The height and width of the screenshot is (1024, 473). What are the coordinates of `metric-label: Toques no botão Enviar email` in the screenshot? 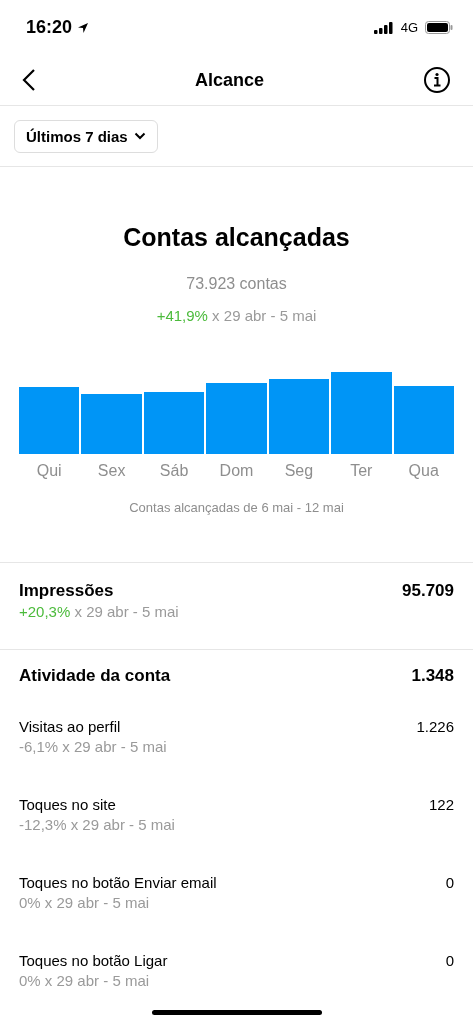 It's located at (118, 882).